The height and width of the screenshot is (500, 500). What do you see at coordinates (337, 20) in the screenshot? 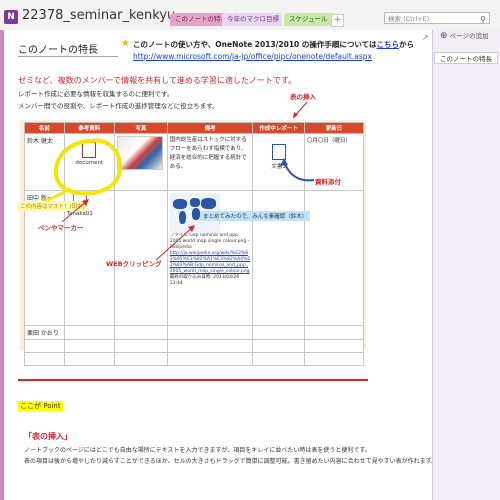
I see `add-section-button: +` at bounding box center [337, 20].